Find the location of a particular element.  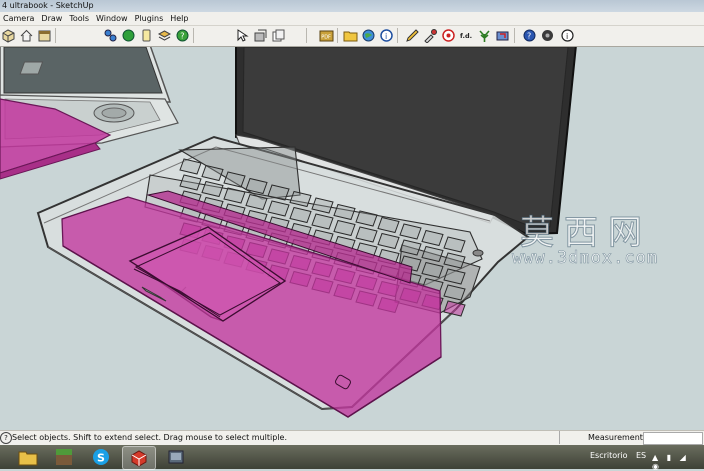

title-bar: 4 ultrabook - SketchUp is located at coordinates (352, 6).